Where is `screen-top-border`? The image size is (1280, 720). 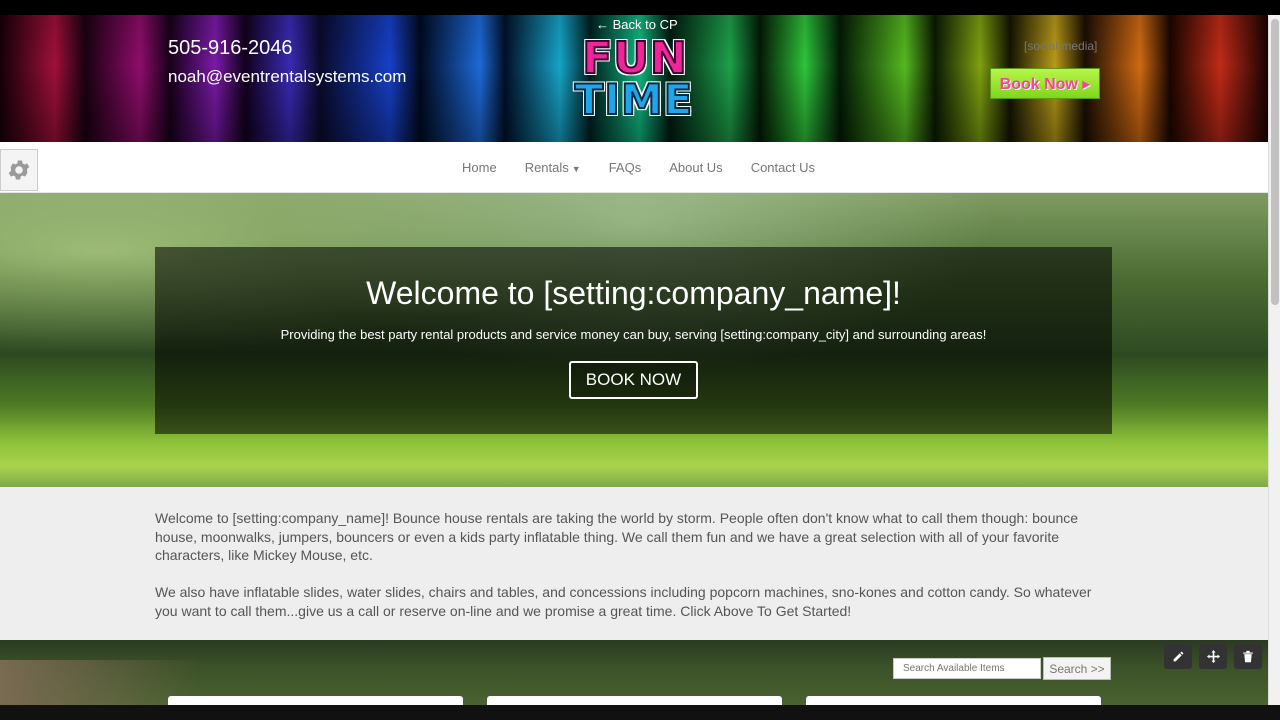 screen-top-border is located at coordinates (640, 7).